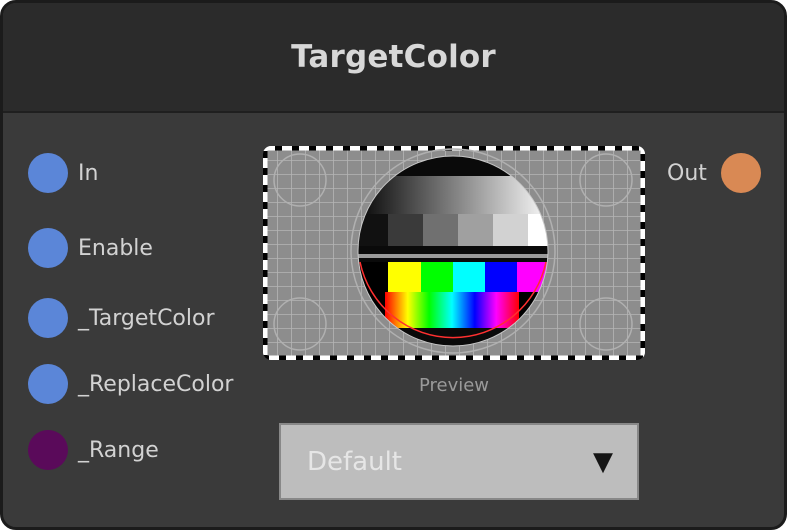  Describe the element at coordinates (146, 318) in the screenshot. I see `port-label-targetcolor: _TargetColor` at that location.